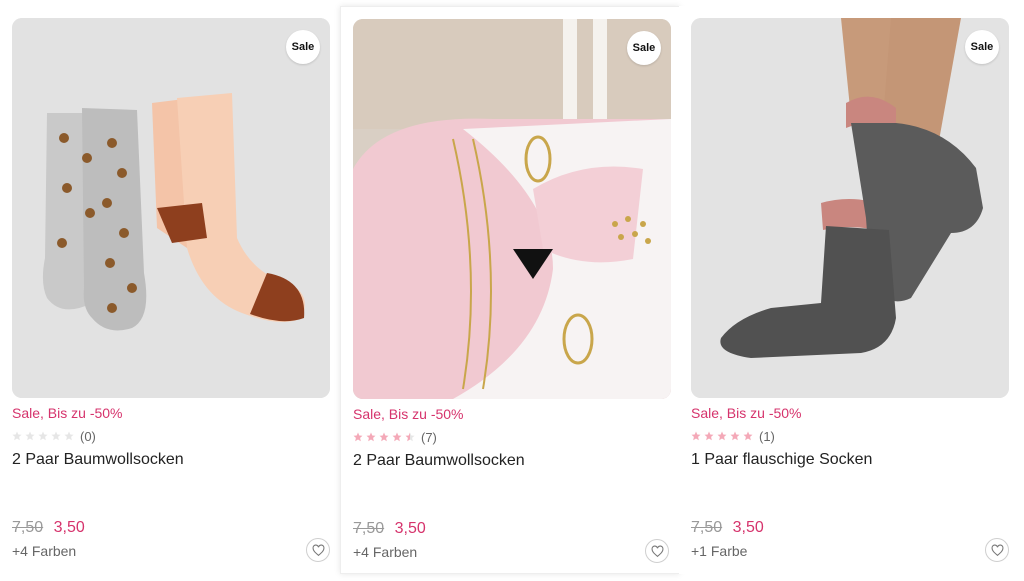 The width and height of the screenshot is (1024, 581). Describe the element at coordinates (429, 437) in the screenshot. I see `rating-count: (7)` at that location.